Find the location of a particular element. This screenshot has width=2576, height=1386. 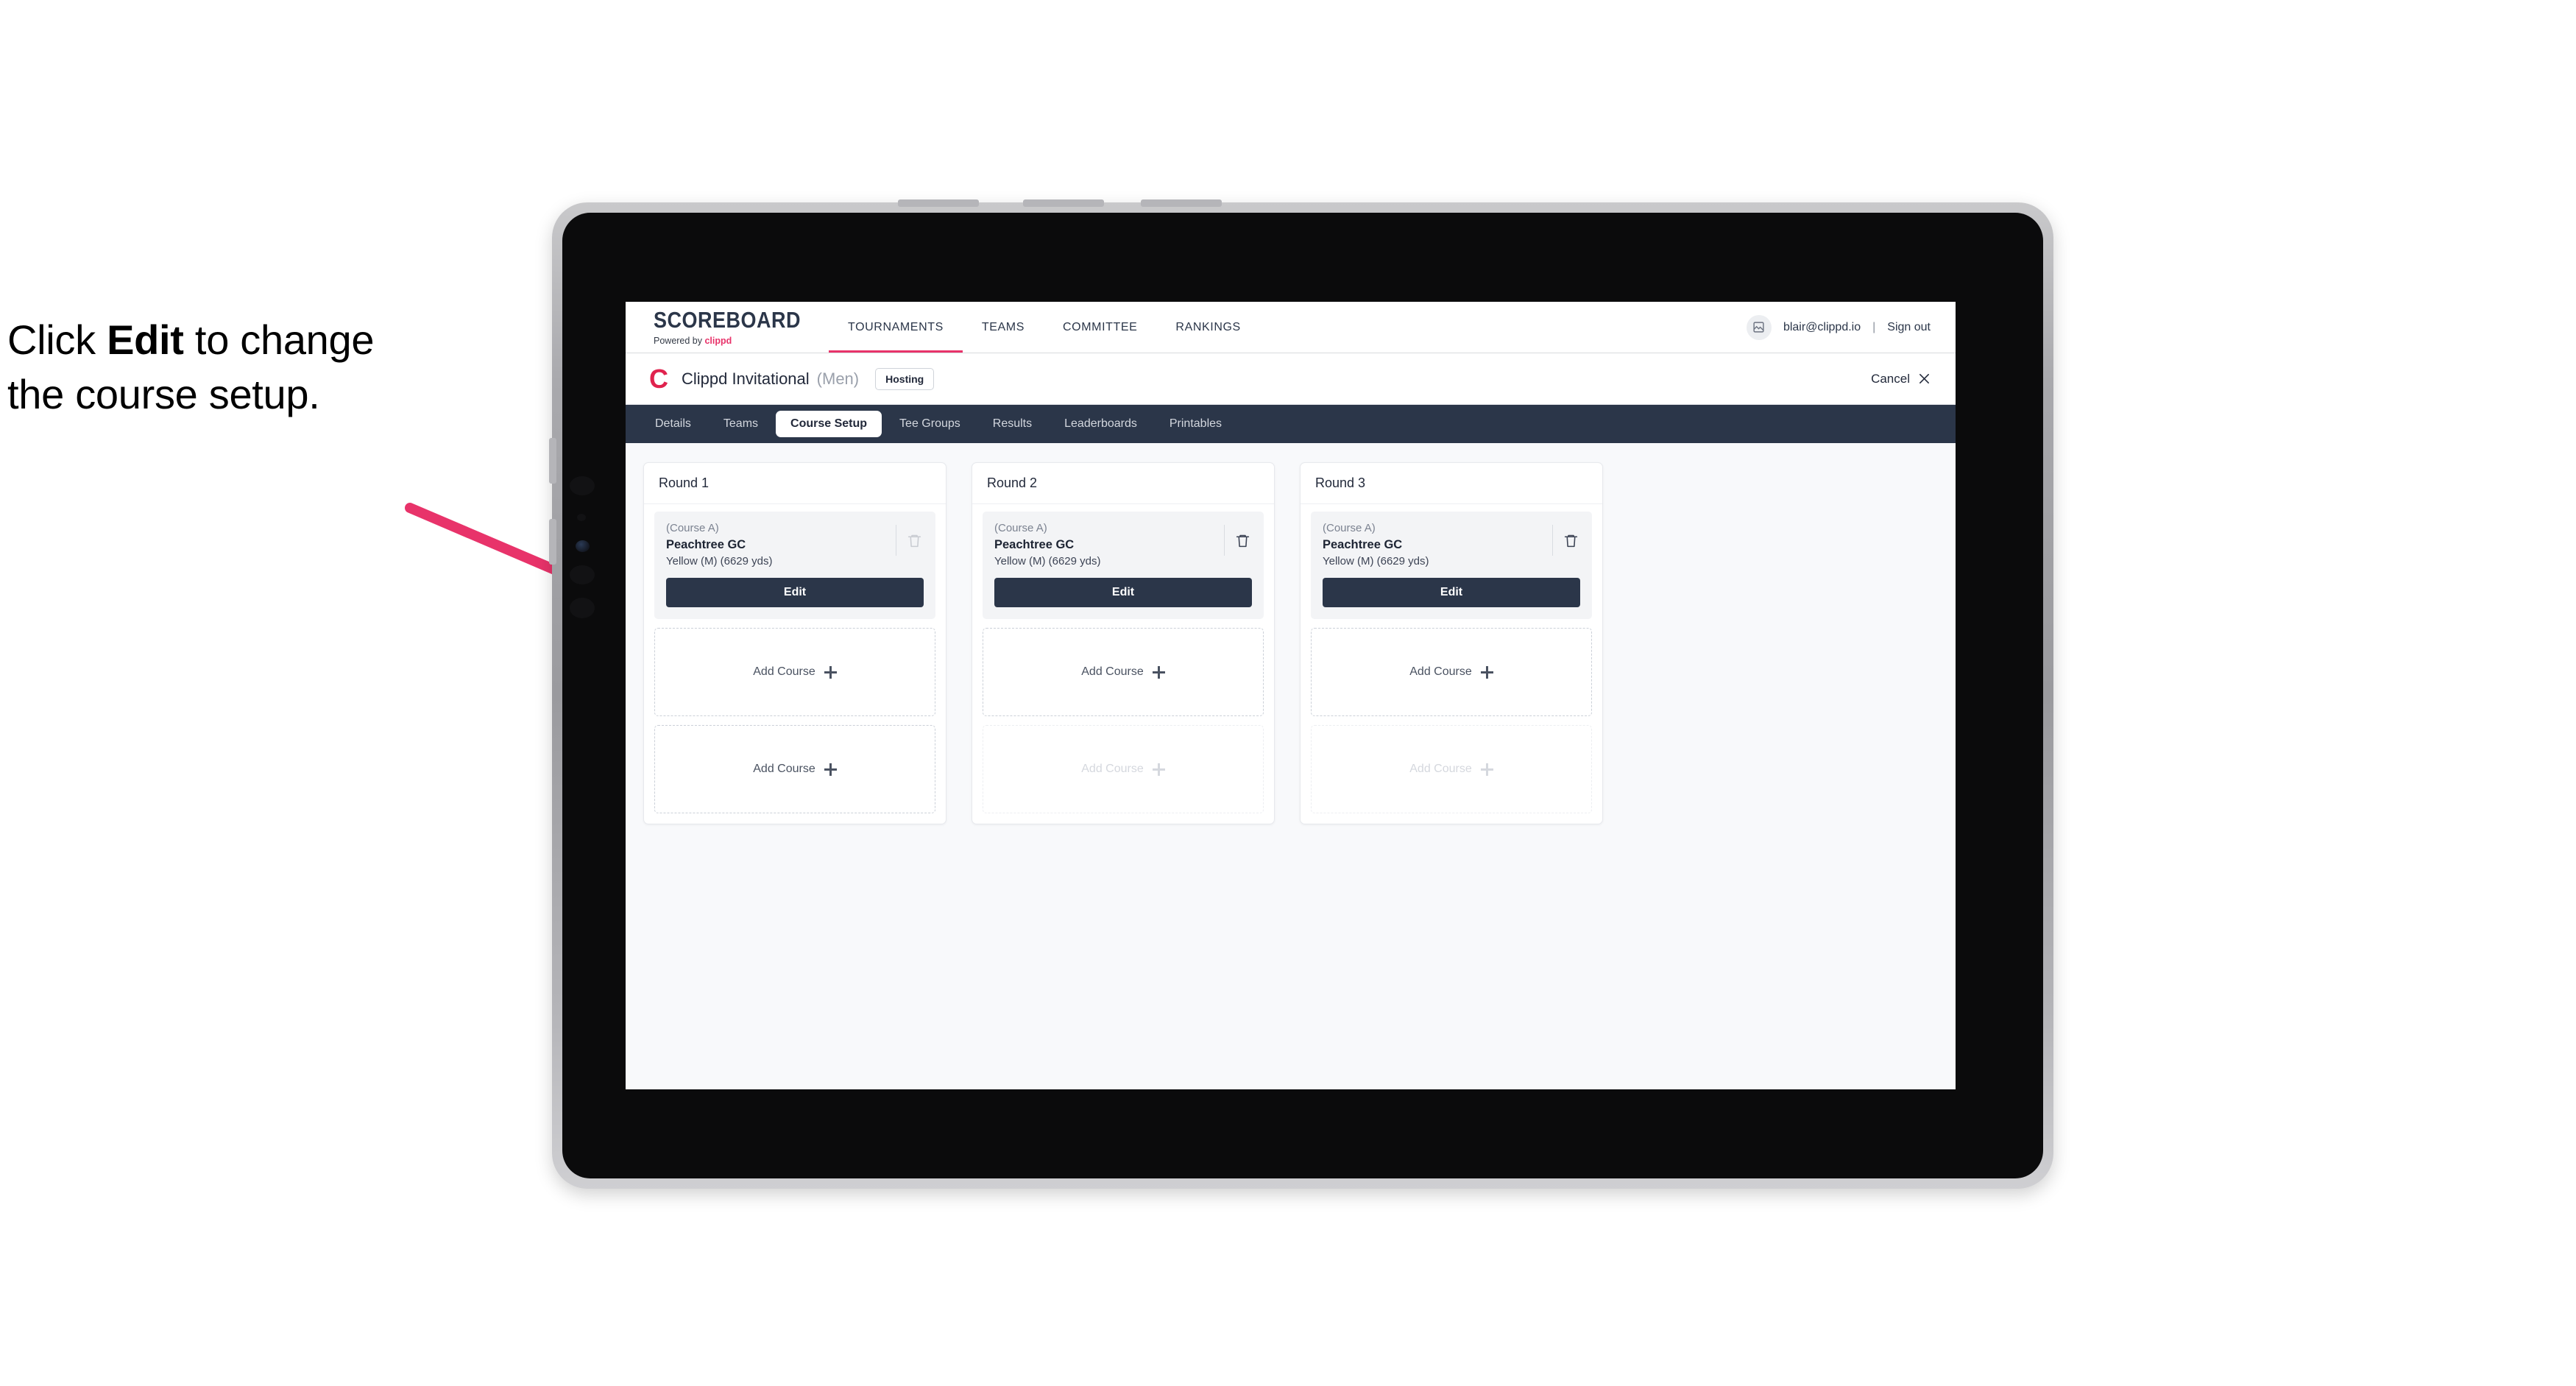

annotation-emphasis: Edit is located at coordinates (145, 340).